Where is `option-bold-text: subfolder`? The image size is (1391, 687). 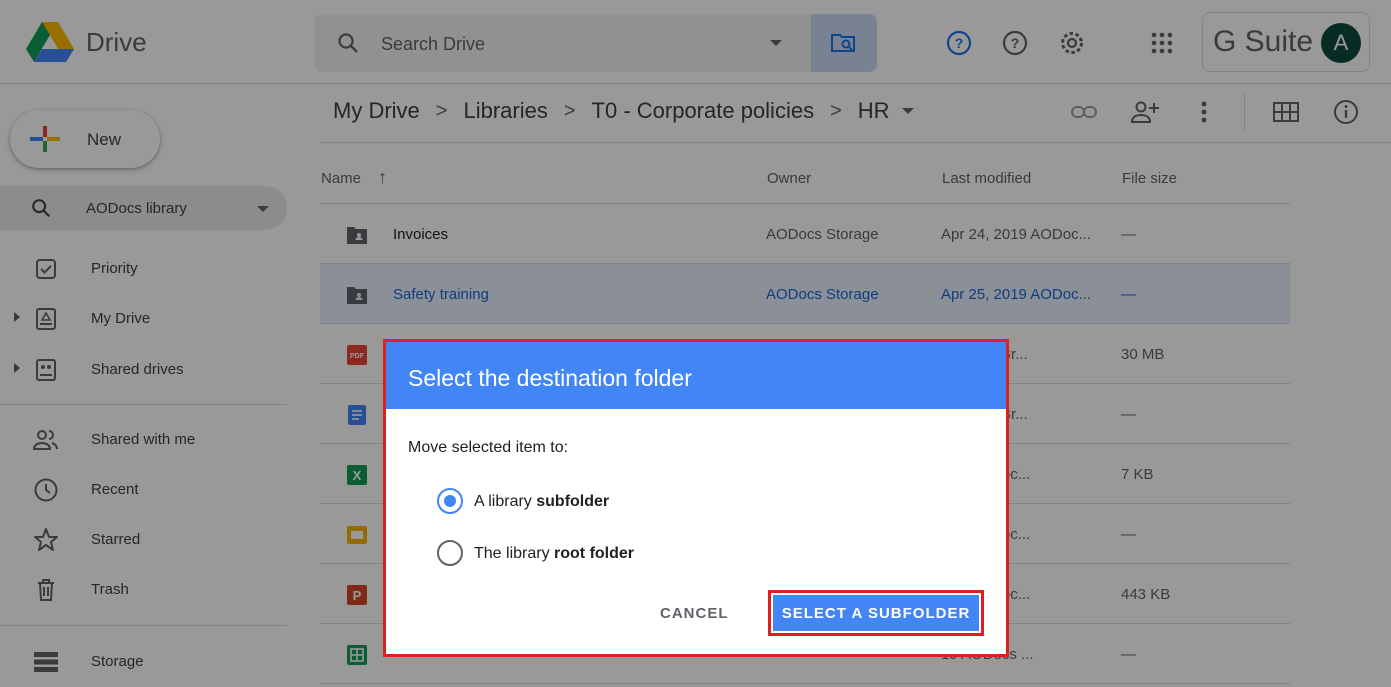
option-bold-text: subfolder is located at coordinates (573, 501).